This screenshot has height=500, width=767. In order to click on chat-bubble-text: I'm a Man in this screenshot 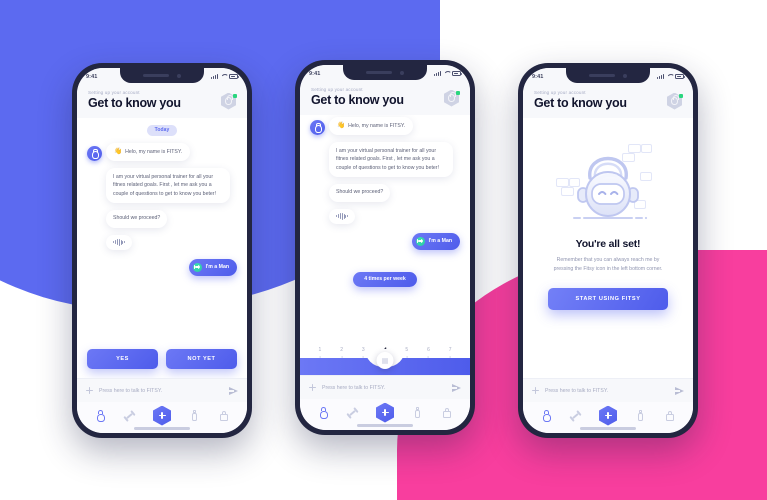, I will do `click(217, 266)`.